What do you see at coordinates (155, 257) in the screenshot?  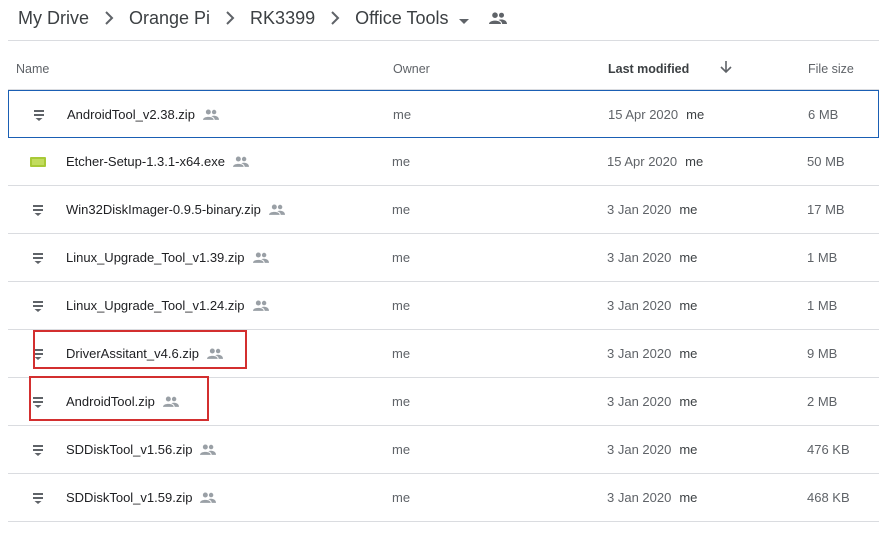 I see `file-name-label: Linux_Upgrade_Tool_v1.39.zip` at bounding box center [155, 257].